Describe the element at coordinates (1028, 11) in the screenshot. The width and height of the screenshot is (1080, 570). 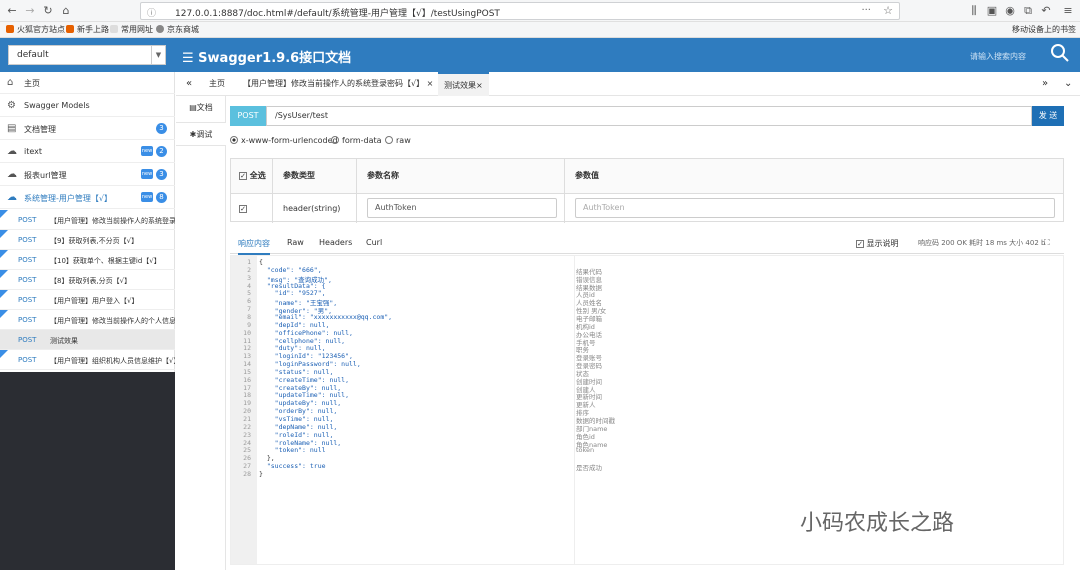
I see `screenshot-icon: ⧉` at that location.